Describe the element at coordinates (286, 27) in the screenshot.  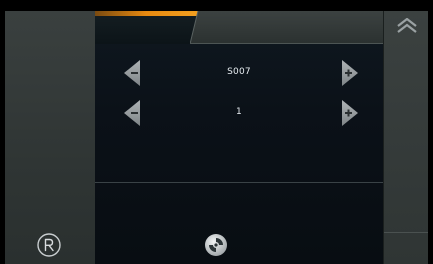
I see `tab-inactive` at that location.